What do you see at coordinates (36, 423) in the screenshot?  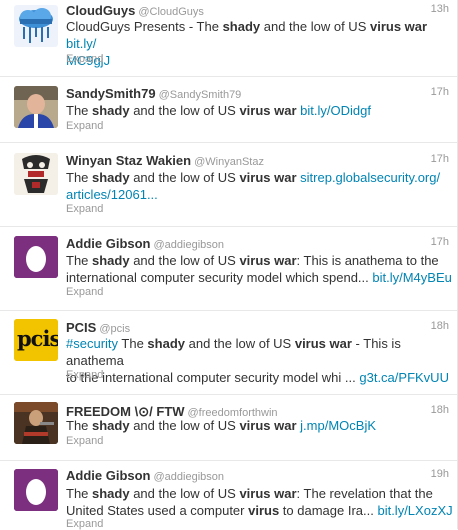 I see `soldier-photo-icon` at bounding box center [36, 423].